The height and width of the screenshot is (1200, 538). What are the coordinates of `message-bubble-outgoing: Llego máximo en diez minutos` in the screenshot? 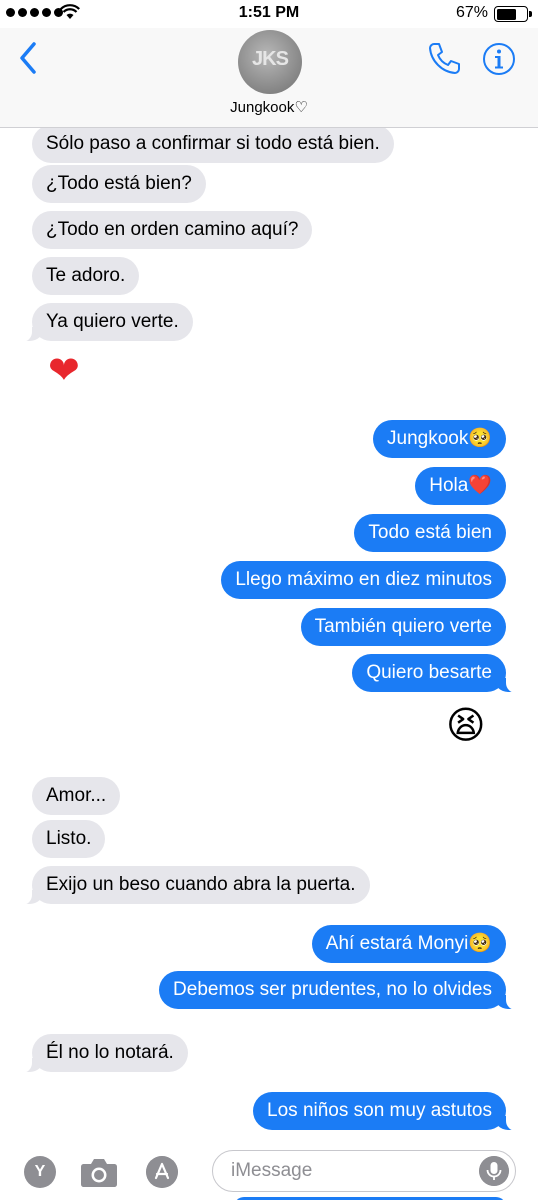 It's located at (363, 580).